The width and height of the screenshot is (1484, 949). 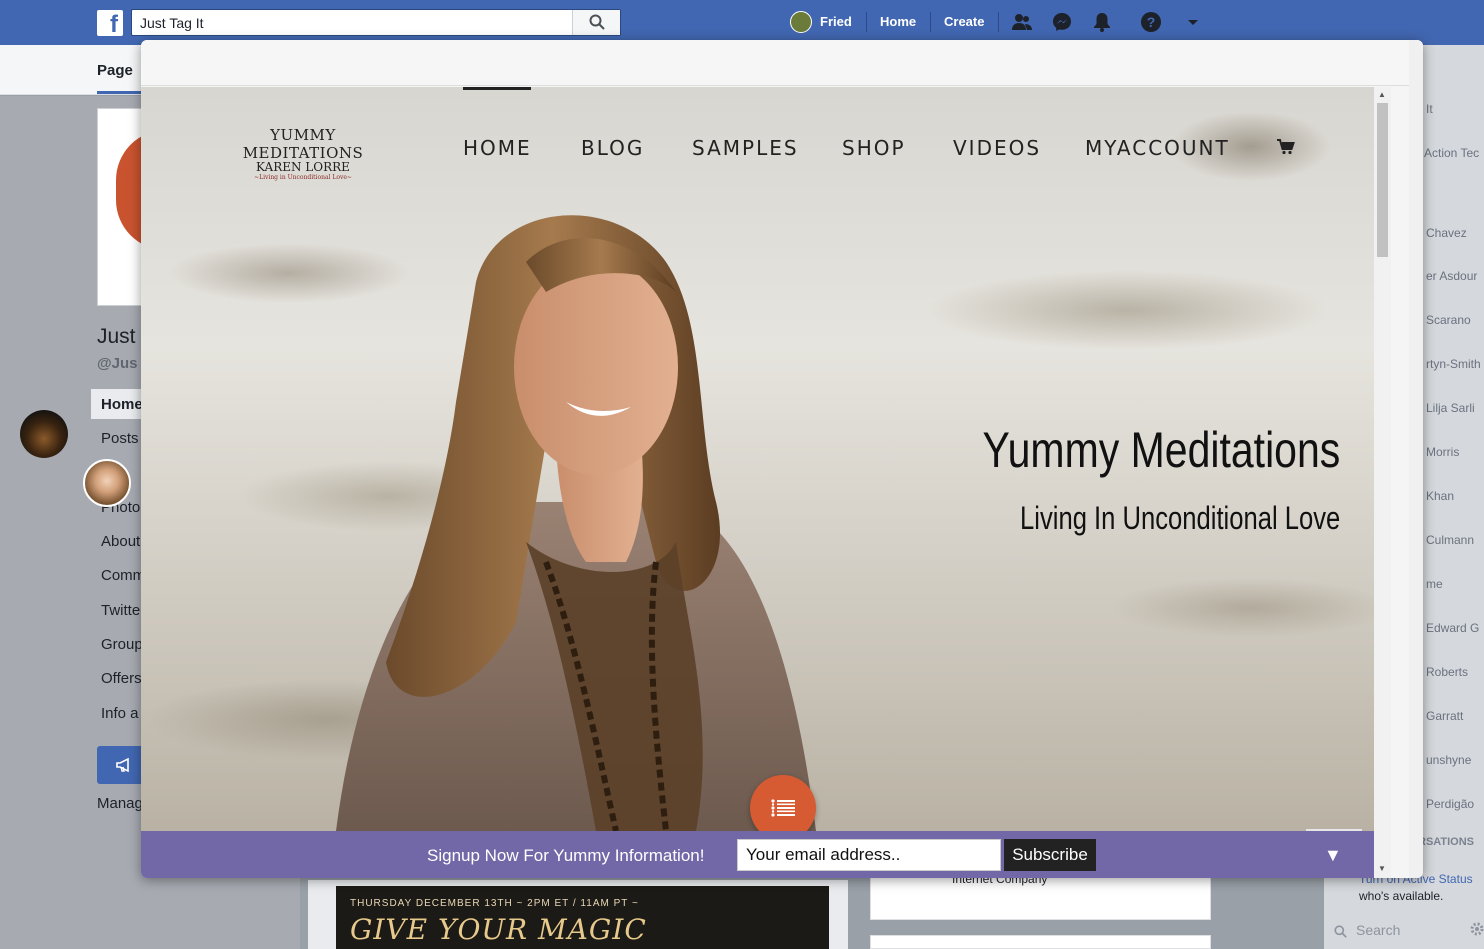 What do you see at coordinates (123, 575) in the screenshot?
I see `sidebar-item-community: Comm` at bounding box center [123, 575].